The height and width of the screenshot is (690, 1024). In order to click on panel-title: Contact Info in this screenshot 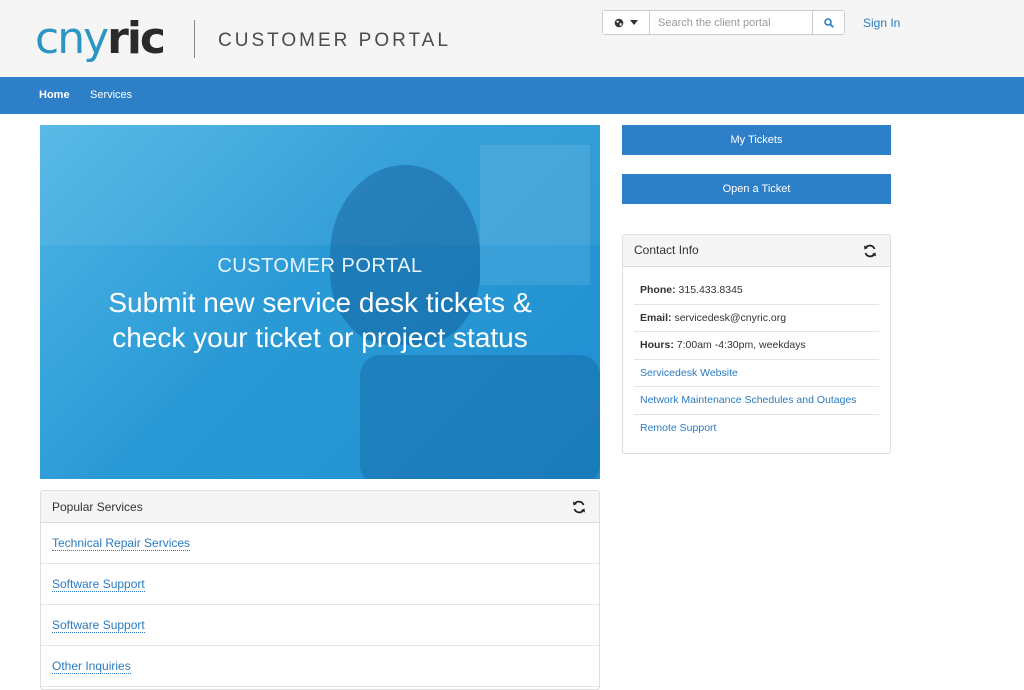, I will do `click(666, 250)`.